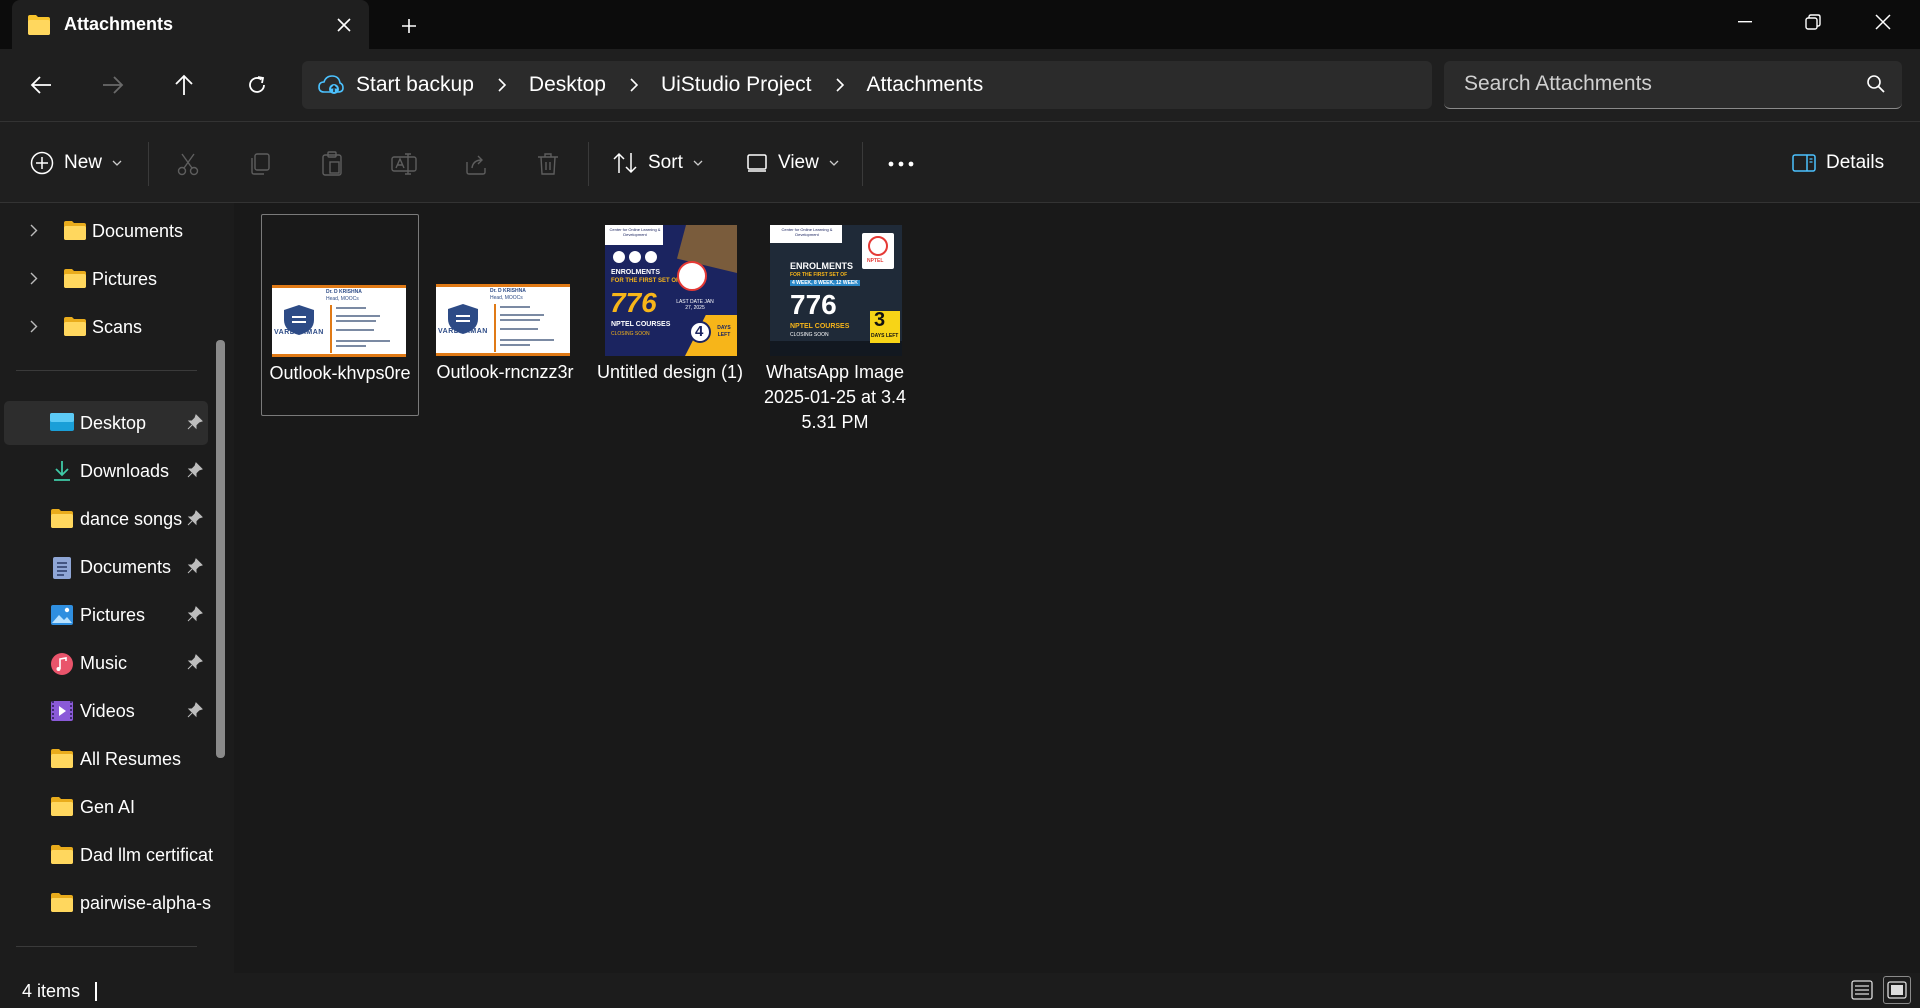 The height and width of the screenshot is (1008, 1920). What do you see at coordinates (106, 567) in the screenshot?
I see `sidebar-item-documents: Documents` at bounding box center [106, 567].